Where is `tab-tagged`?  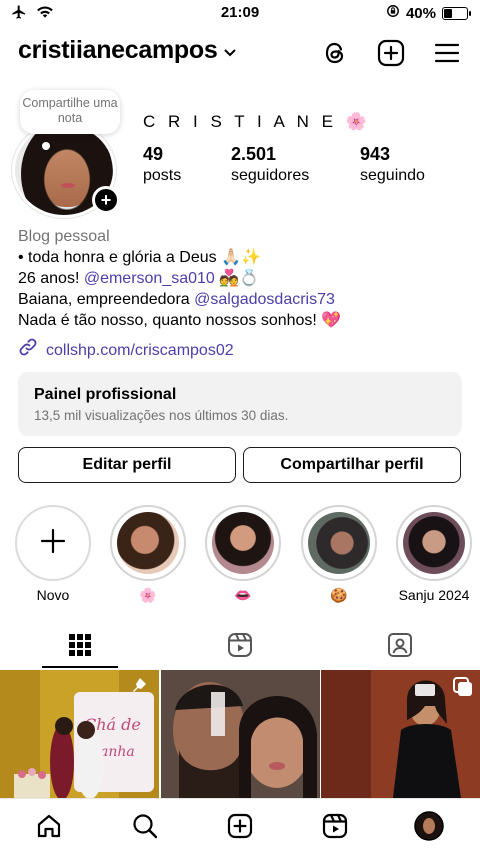 tab-tagged is located at coordinates (400, 647).